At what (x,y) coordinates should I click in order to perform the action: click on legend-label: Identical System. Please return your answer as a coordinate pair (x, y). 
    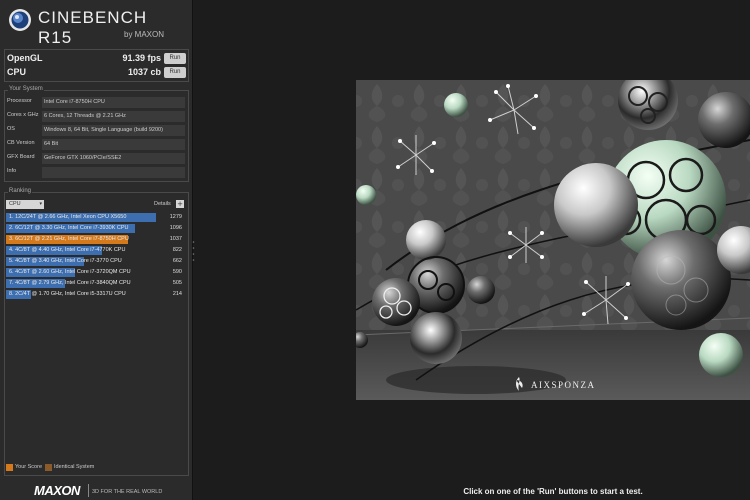
    Looking at the image, I should click on (74, 467).